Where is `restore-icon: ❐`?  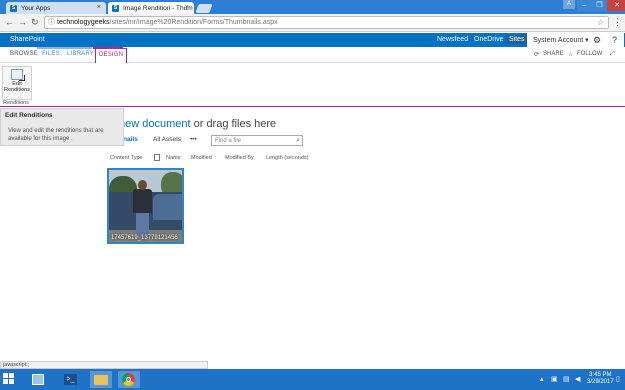
restore-icon: ❐ is located at coordinates (599, 5).